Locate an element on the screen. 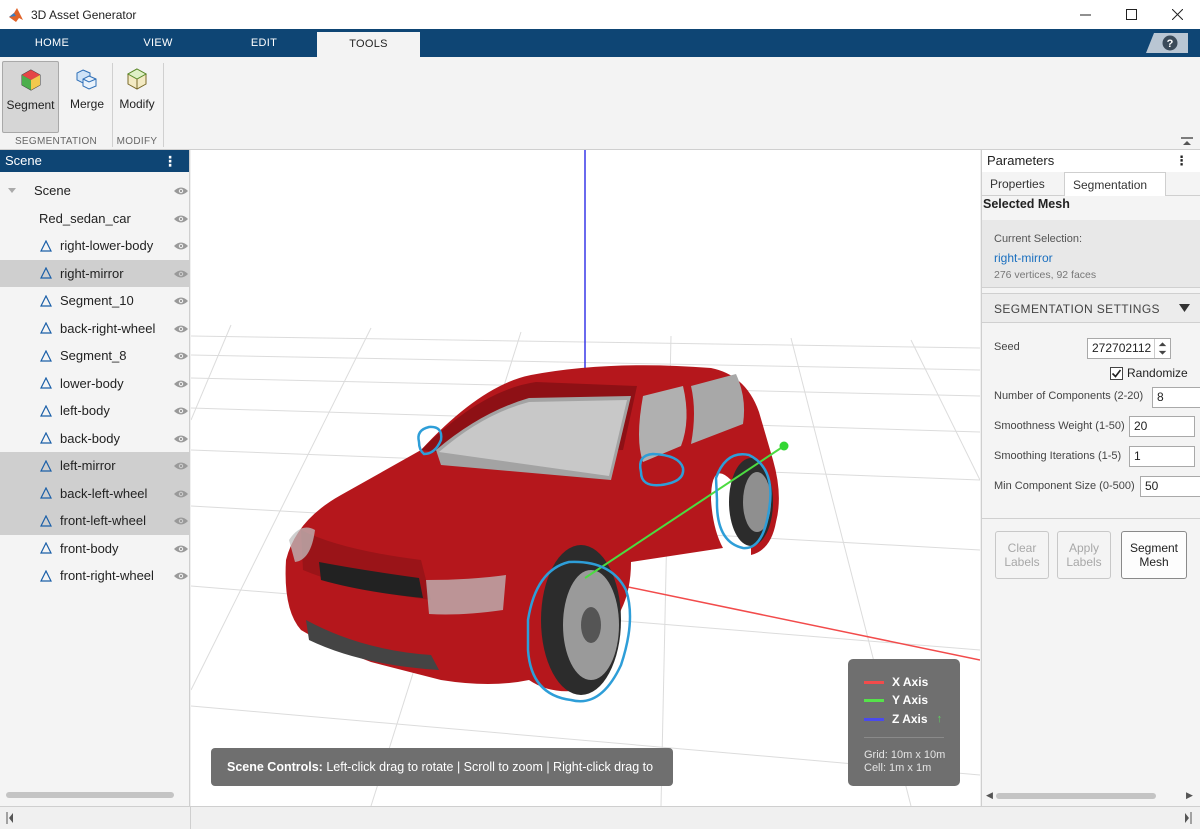 The image size is (1200, 829). close-window-button is located at coordinates (1177, 14).